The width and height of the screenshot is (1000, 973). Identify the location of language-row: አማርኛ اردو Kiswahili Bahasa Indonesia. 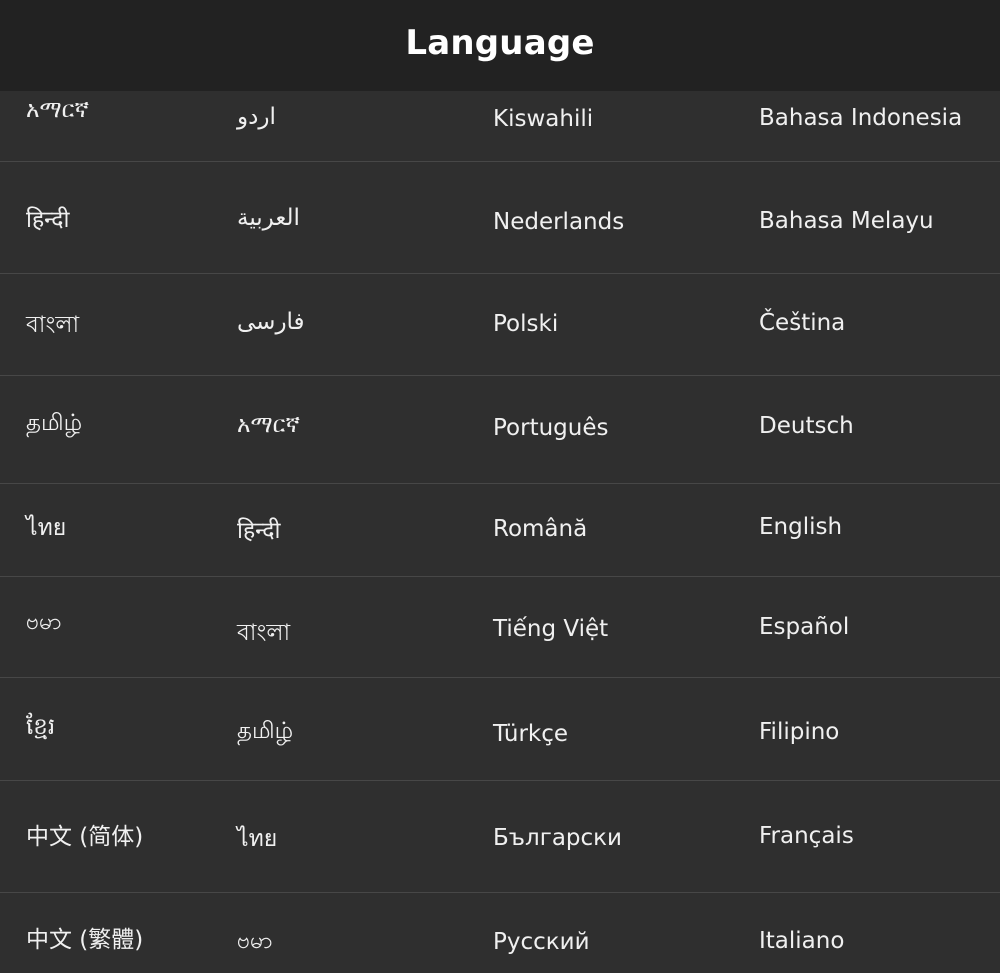
(500, 126).